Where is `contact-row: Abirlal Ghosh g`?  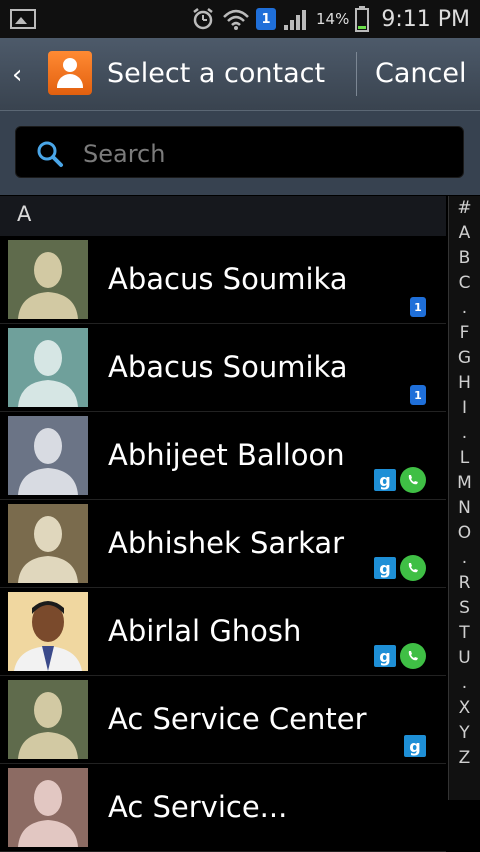 contact-row: Abirlal Ghosh g is located at coordinates (223, 632).